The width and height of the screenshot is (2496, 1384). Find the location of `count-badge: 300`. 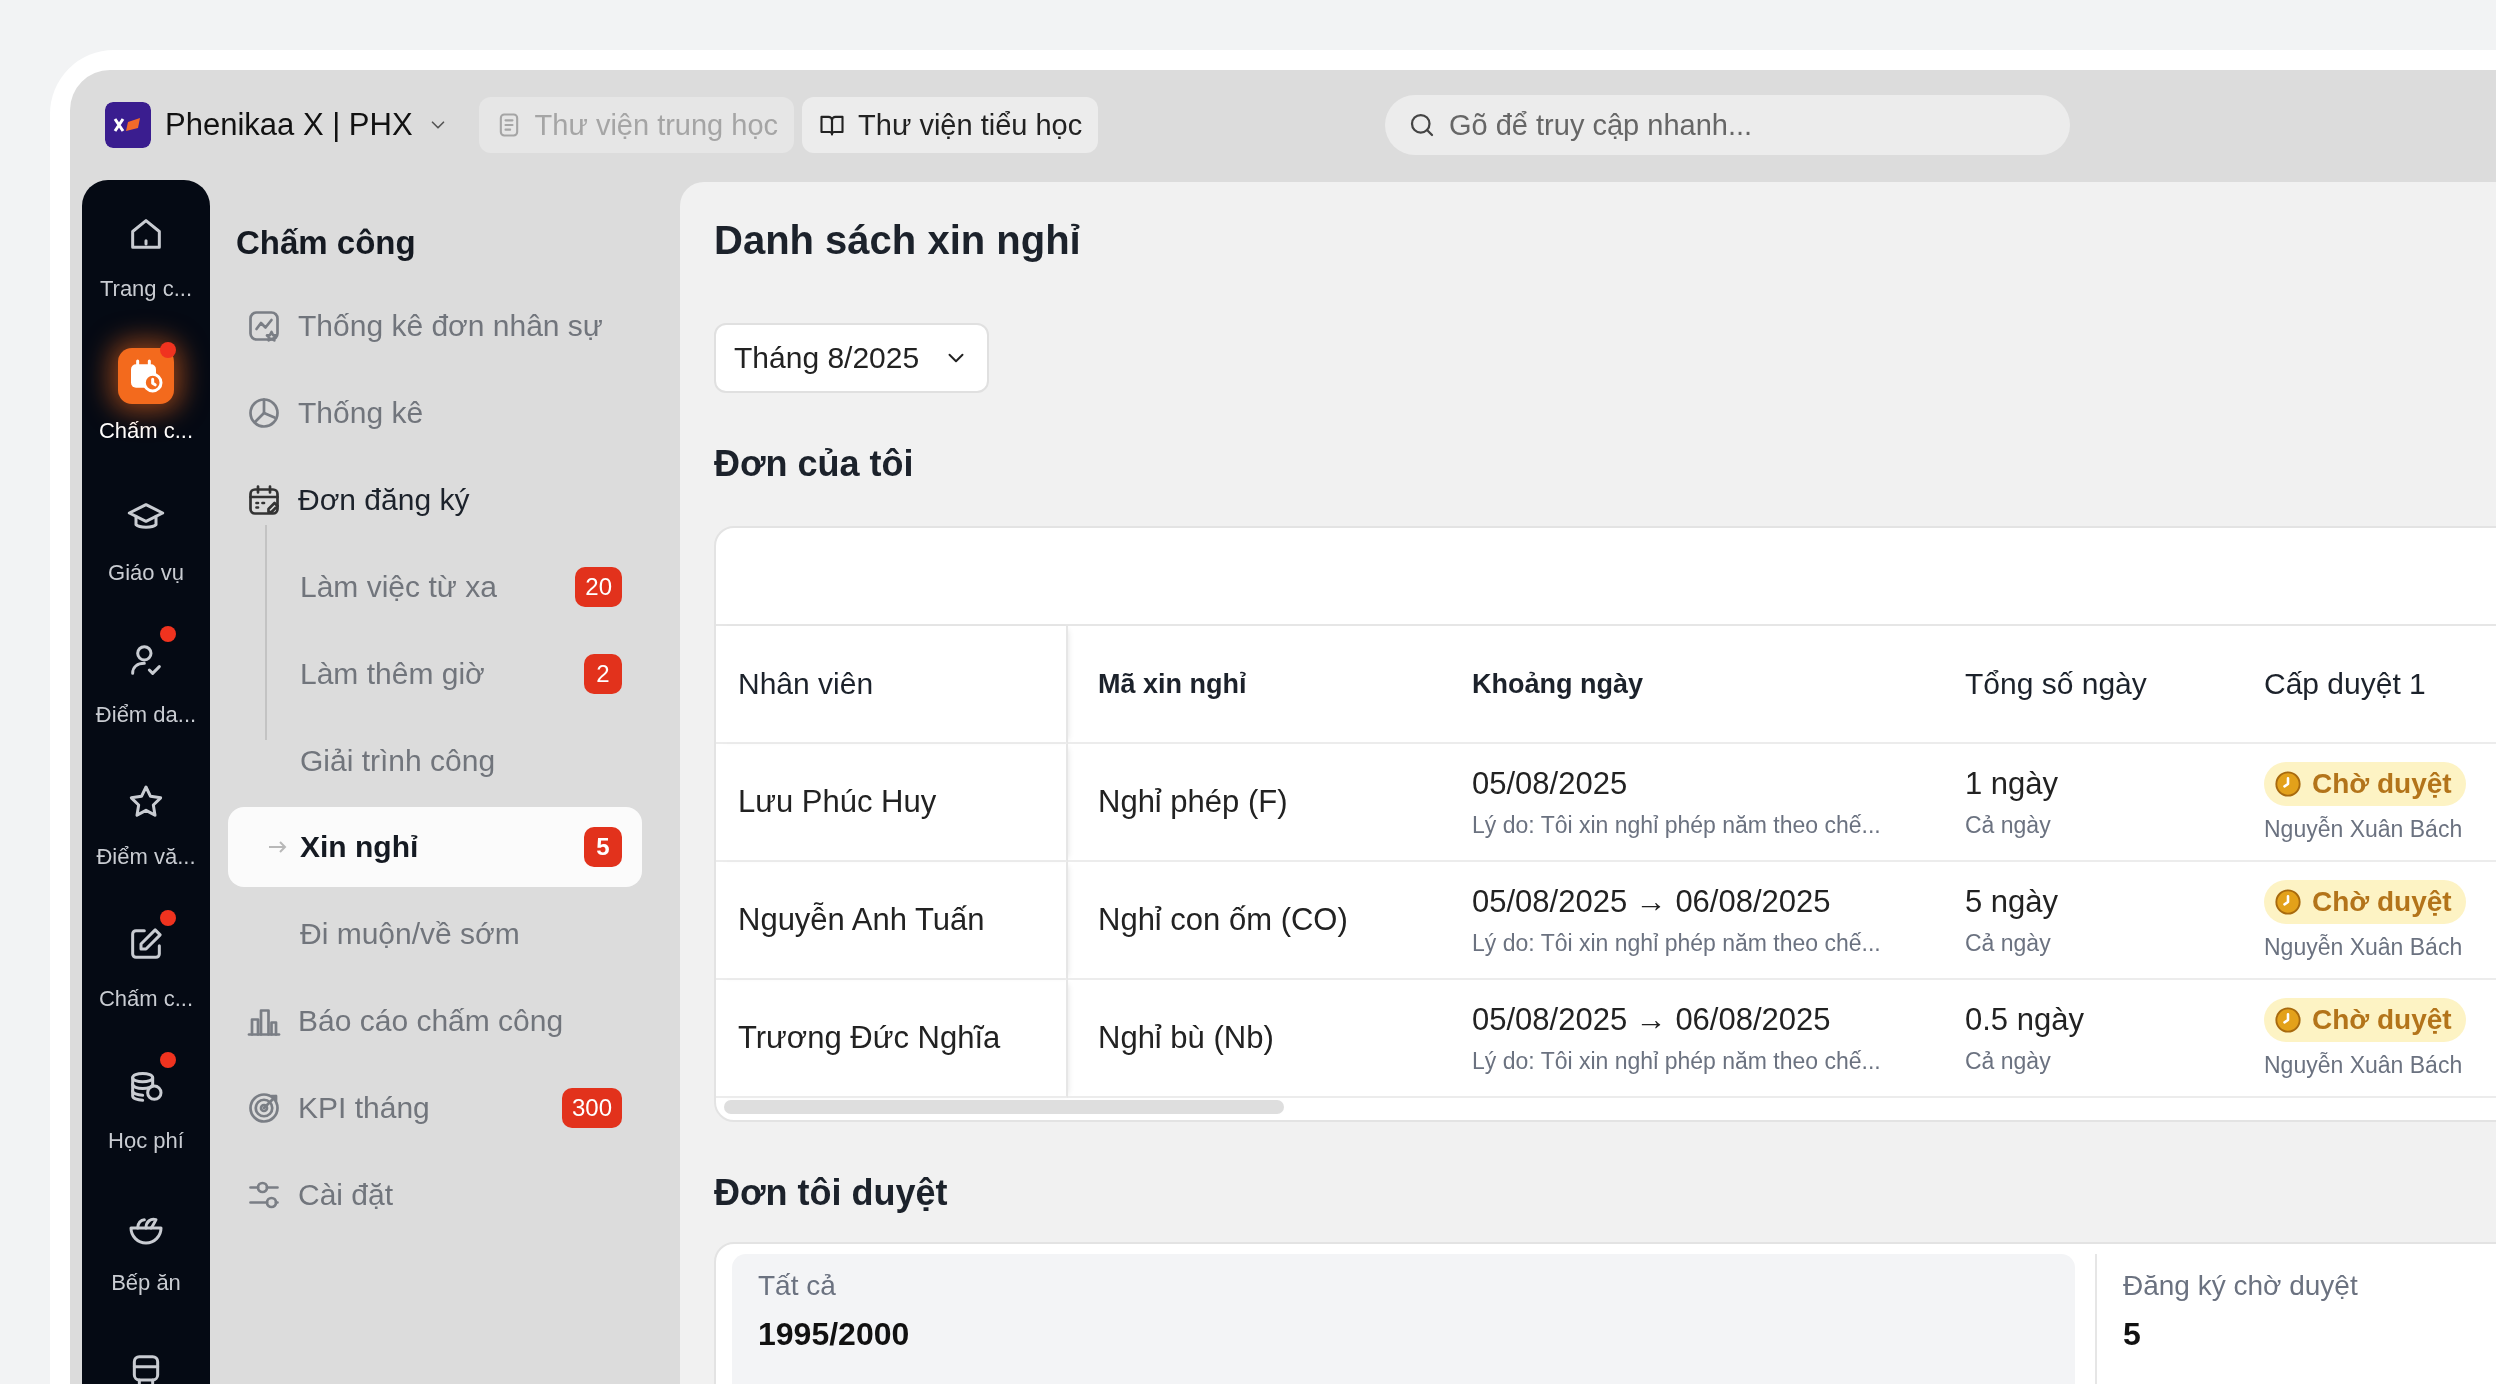

count-badge: 300 is located at coordinates (591, 1107).